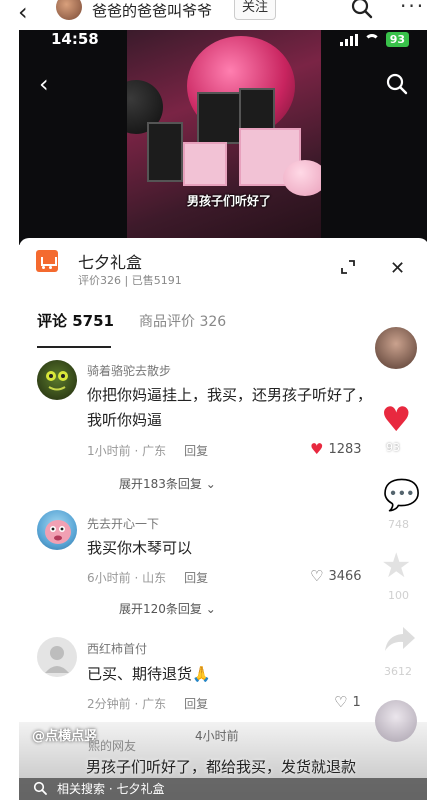  I want to click on frog-face-icon, so click(57, 381).